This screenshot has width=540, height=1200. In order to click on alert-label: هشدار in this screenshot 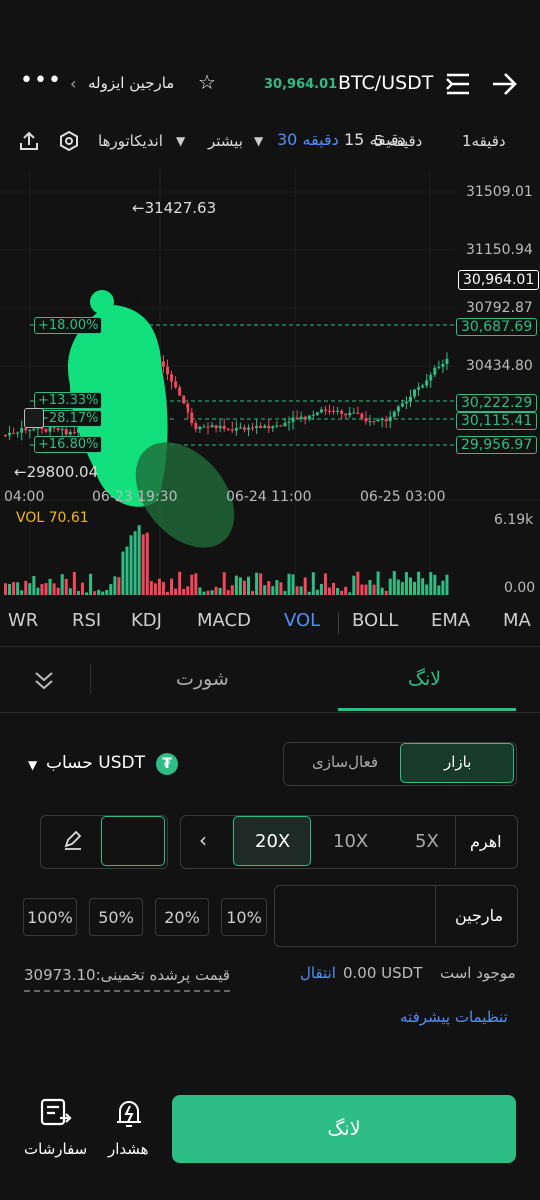, I will do `click(128, 1149)`.